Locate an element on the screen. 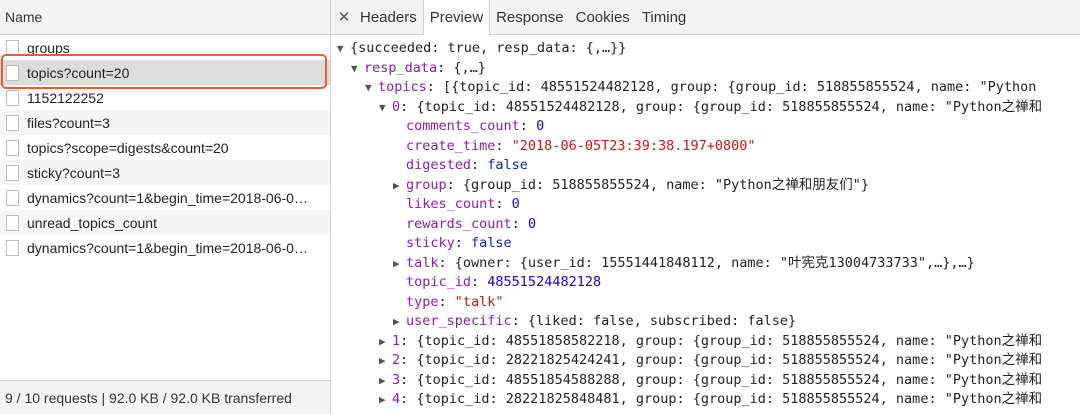  tab-timing: Timing is located at coordinates (664, 17).